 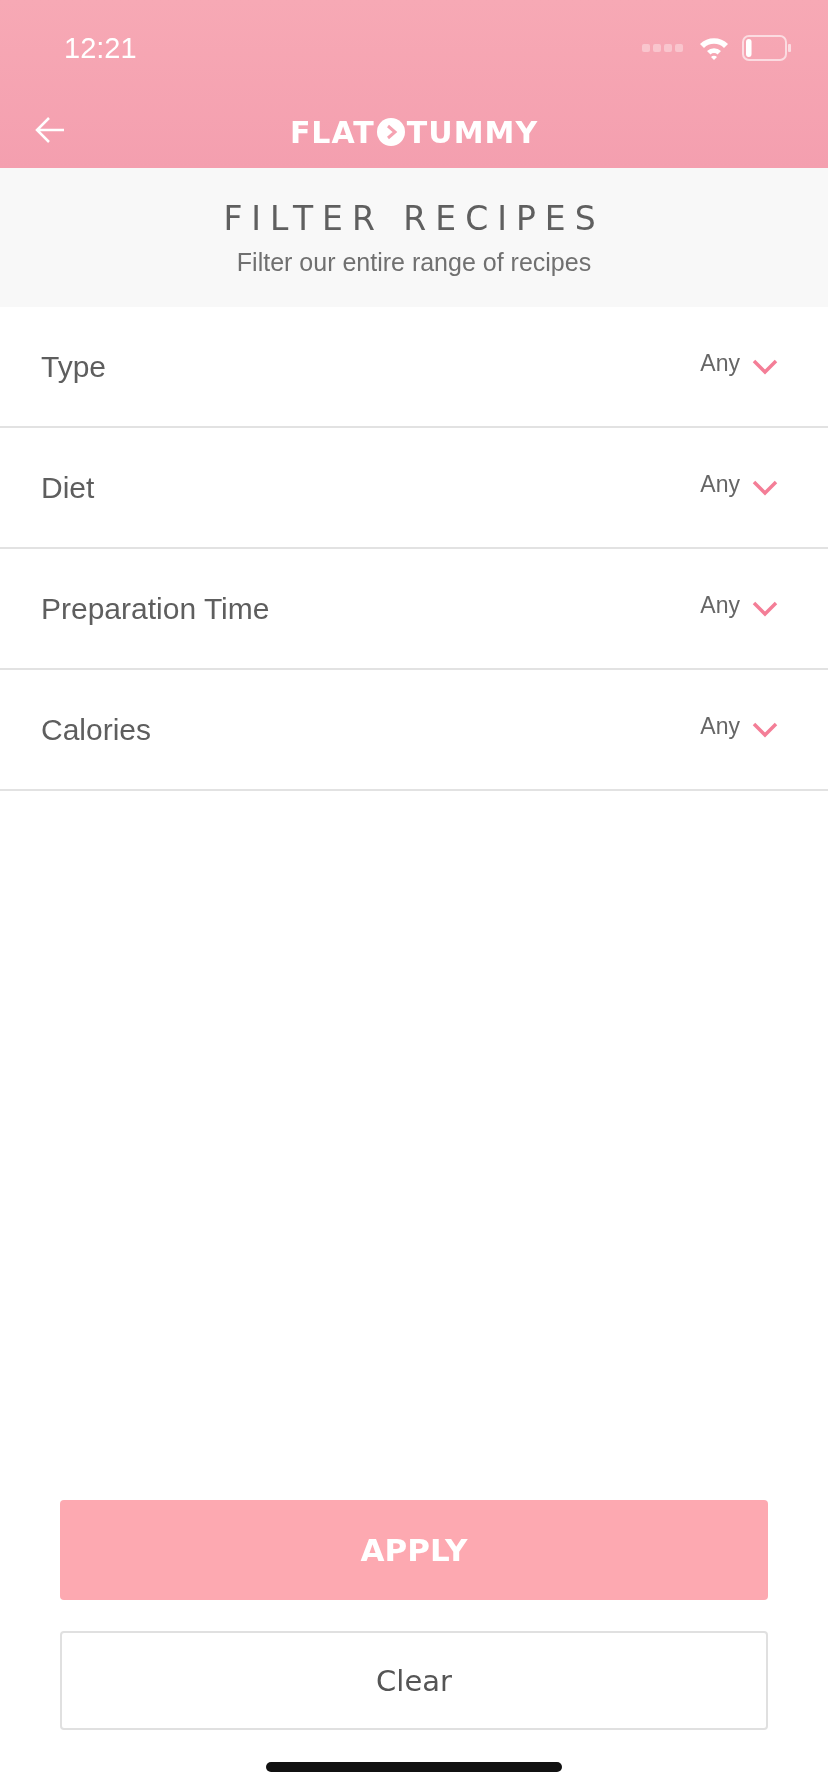 I want to click on filter-label: Preparation Time, so click(x=155, y=608).